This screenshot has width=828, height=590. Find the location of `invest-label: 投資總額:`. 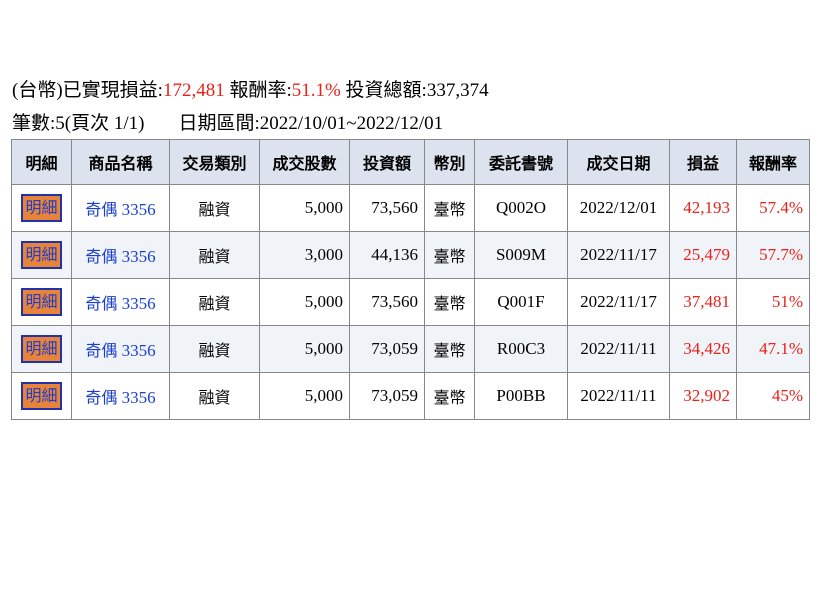

invest-label: 投資總額: is located at coordinates (383, 90).